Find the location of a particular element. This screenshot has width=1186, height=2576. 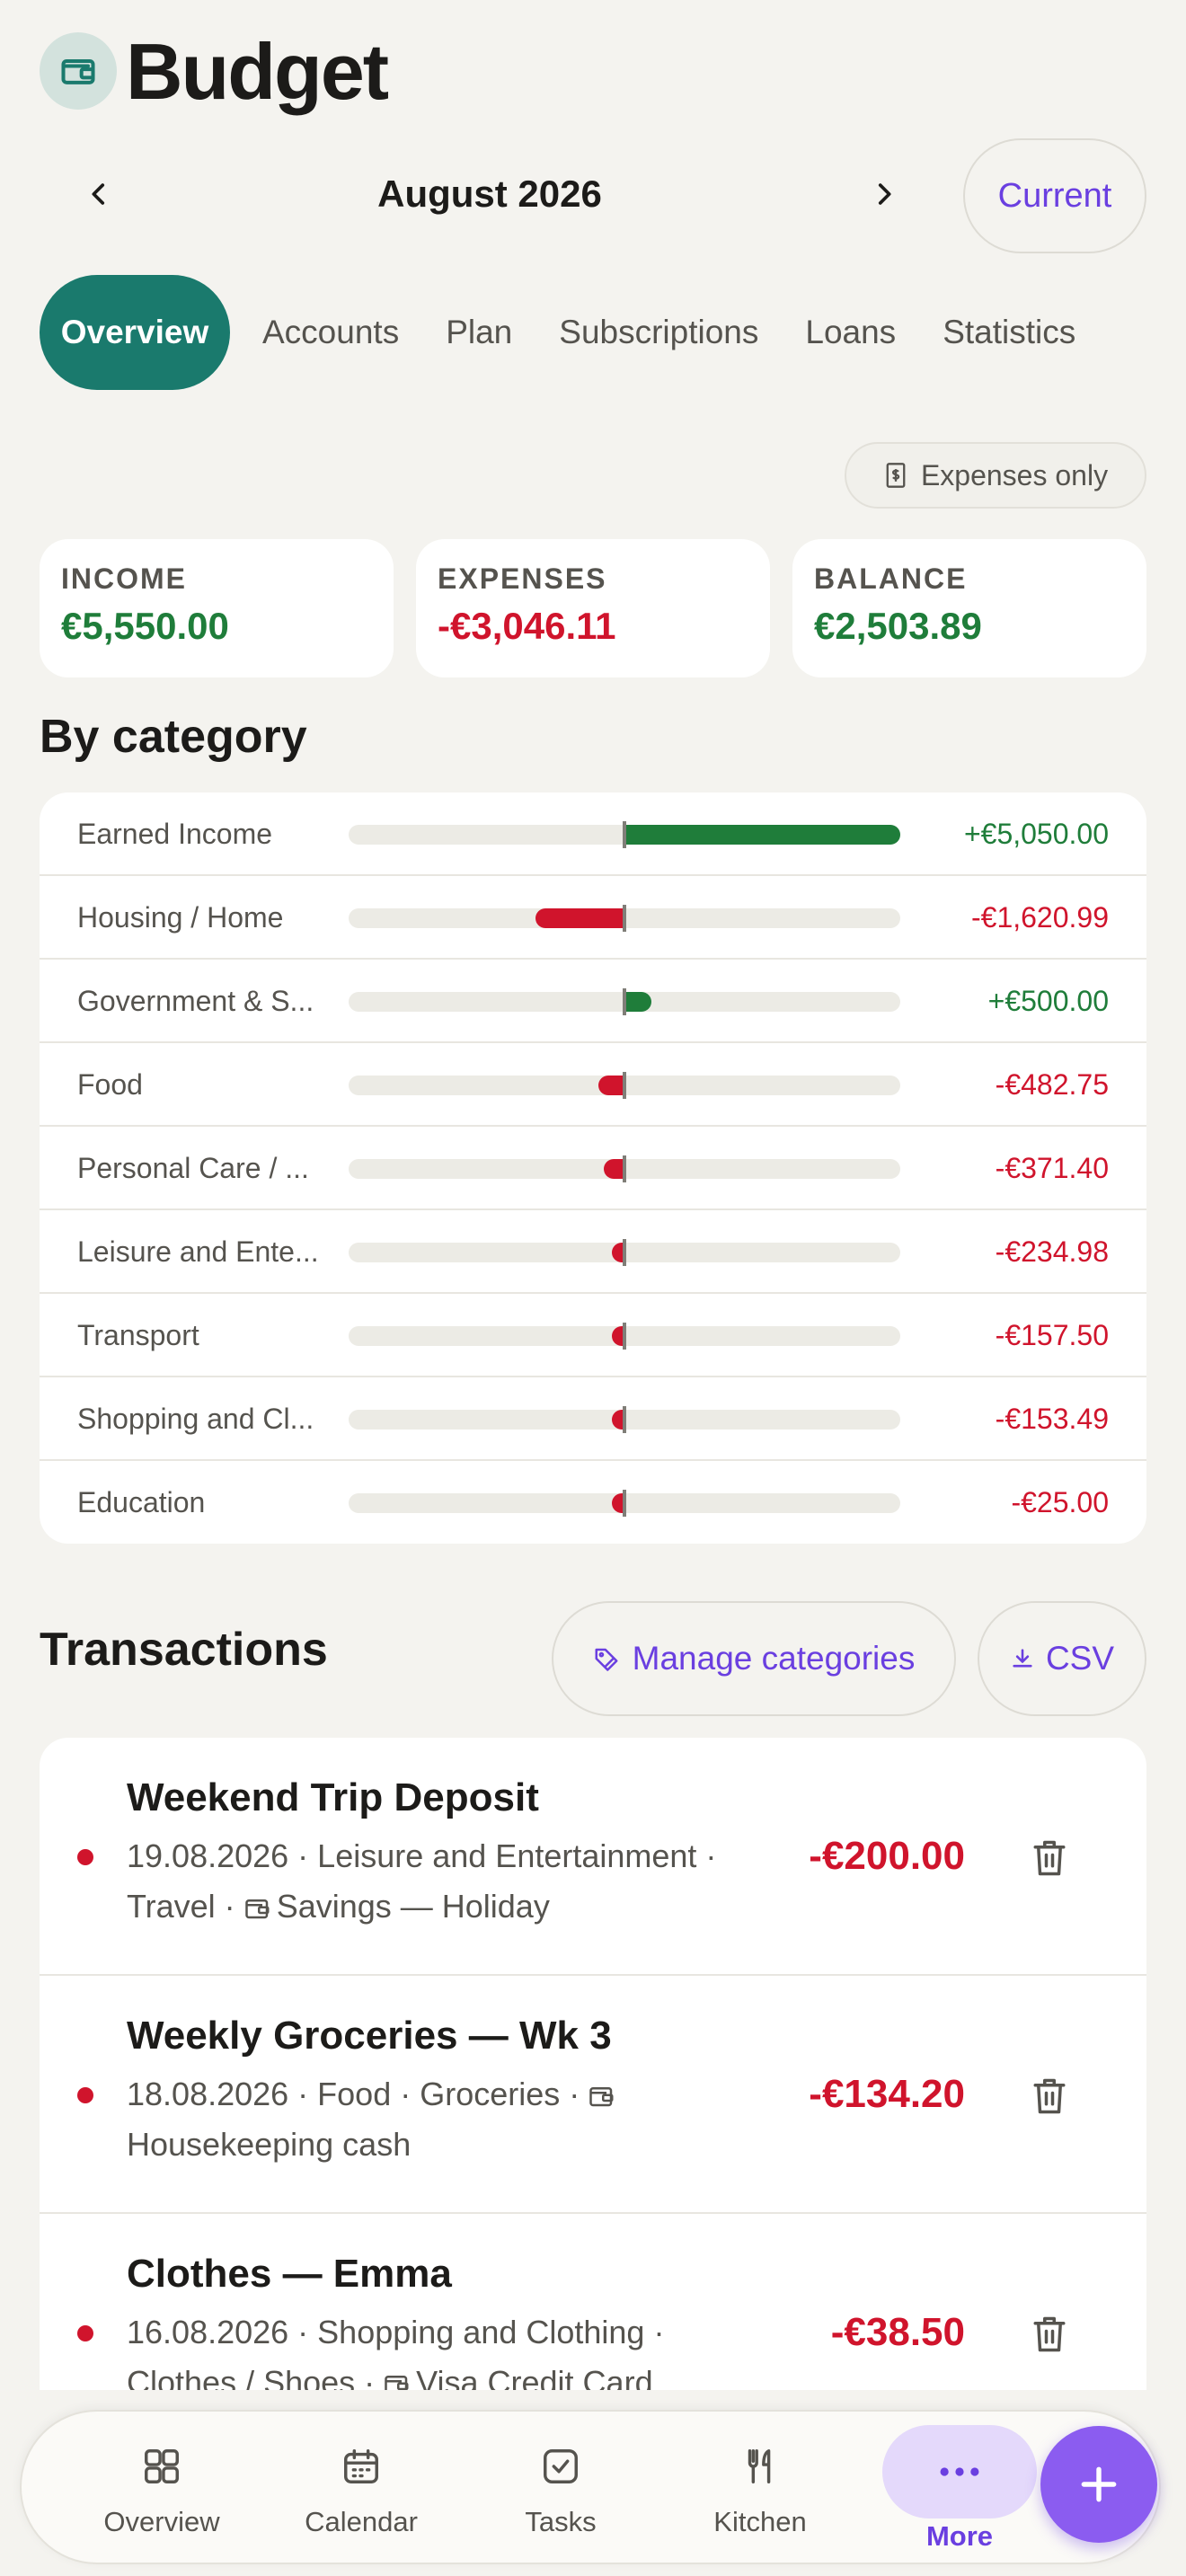

tab-subscriptions: Subscriptions is located at coordinates (658, 333).